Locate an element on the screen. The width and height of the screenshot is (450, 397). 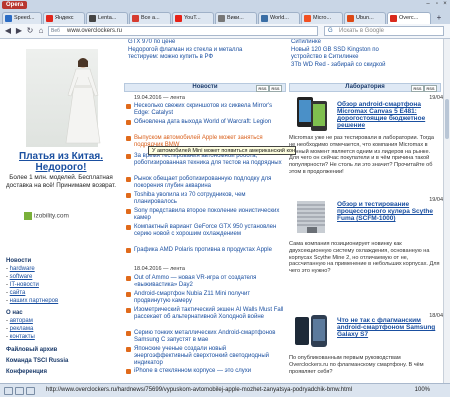
search-field: G Искать в Google is located at coordinates (384, 31).